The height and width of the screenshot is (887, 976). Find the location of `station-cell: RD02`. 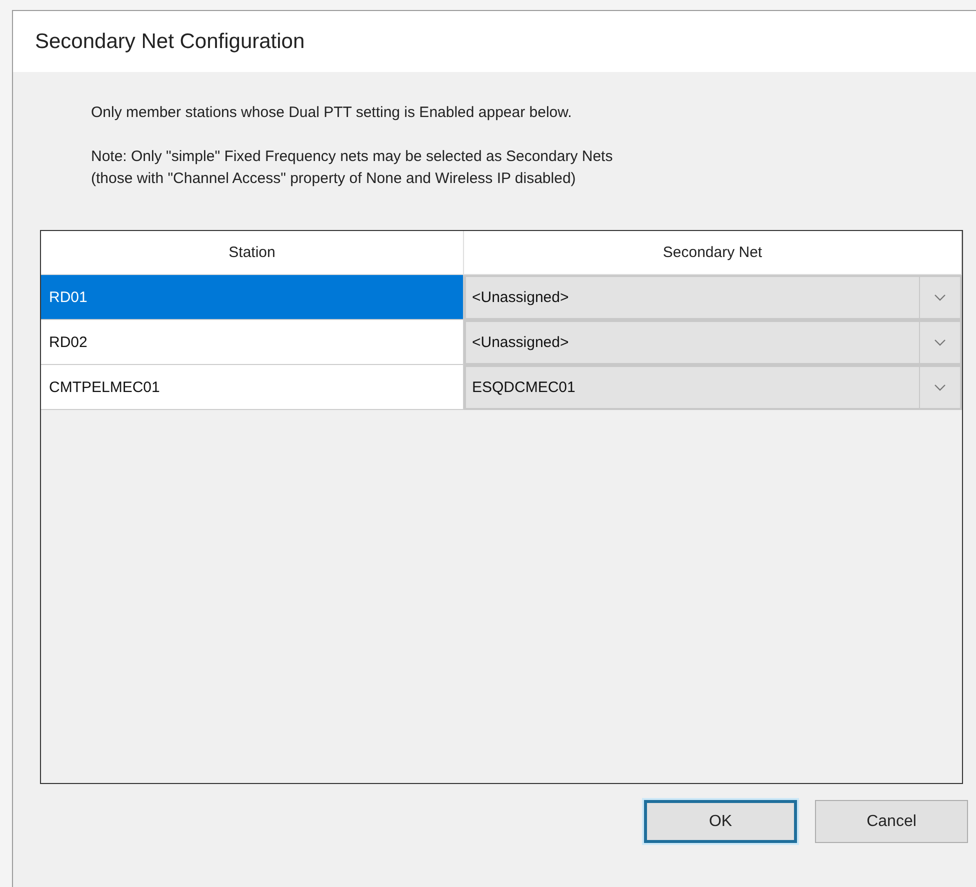

station-cell: RD02 is located at coordinates (252, 342).